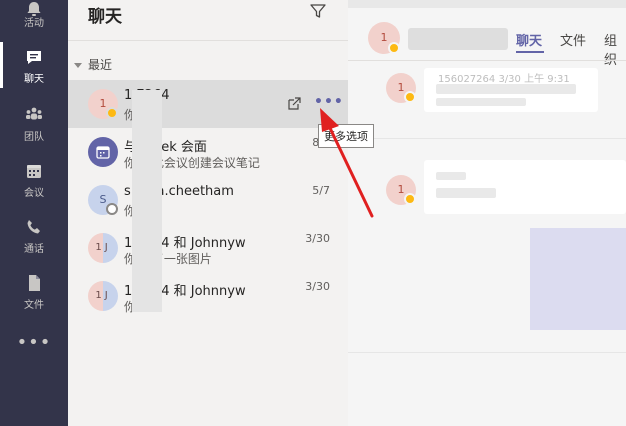 This screenshot has height=426, width=626. Describe the element at coordinates (34, 292) in the screenshot. I see `rail-item-files: 文件` at that location.